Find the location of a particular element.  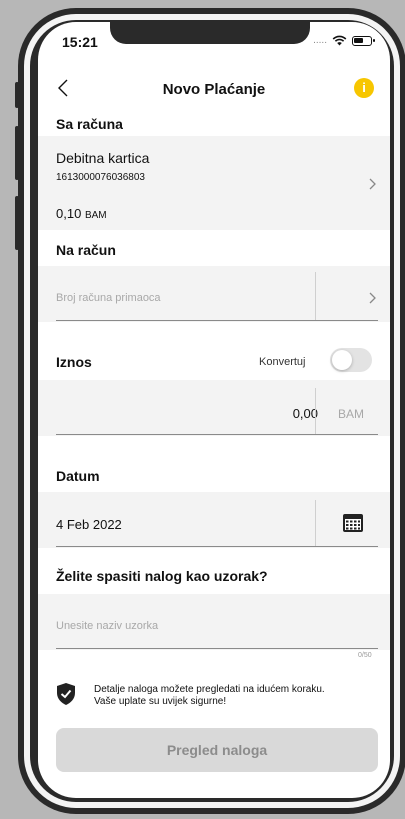

recipient-account-input: Broj računa primaoca is located at coordinates (108, 298).